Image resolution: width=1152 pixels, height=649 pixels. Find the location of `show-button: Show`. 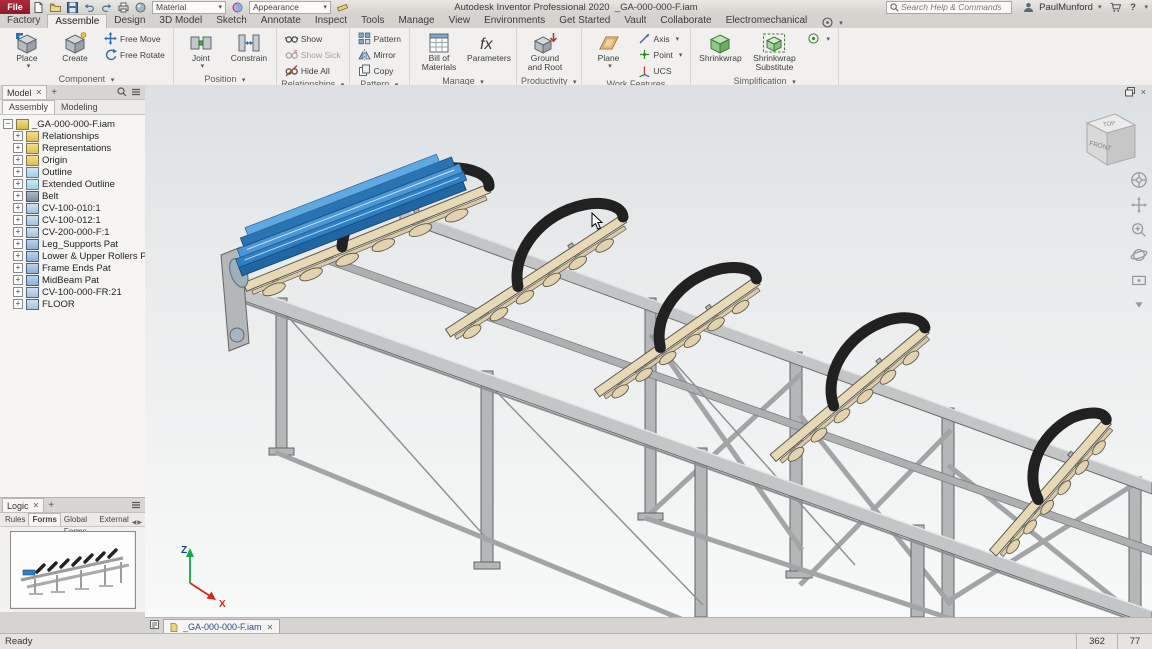

show-button: Show is located at coordinates (313, 38).